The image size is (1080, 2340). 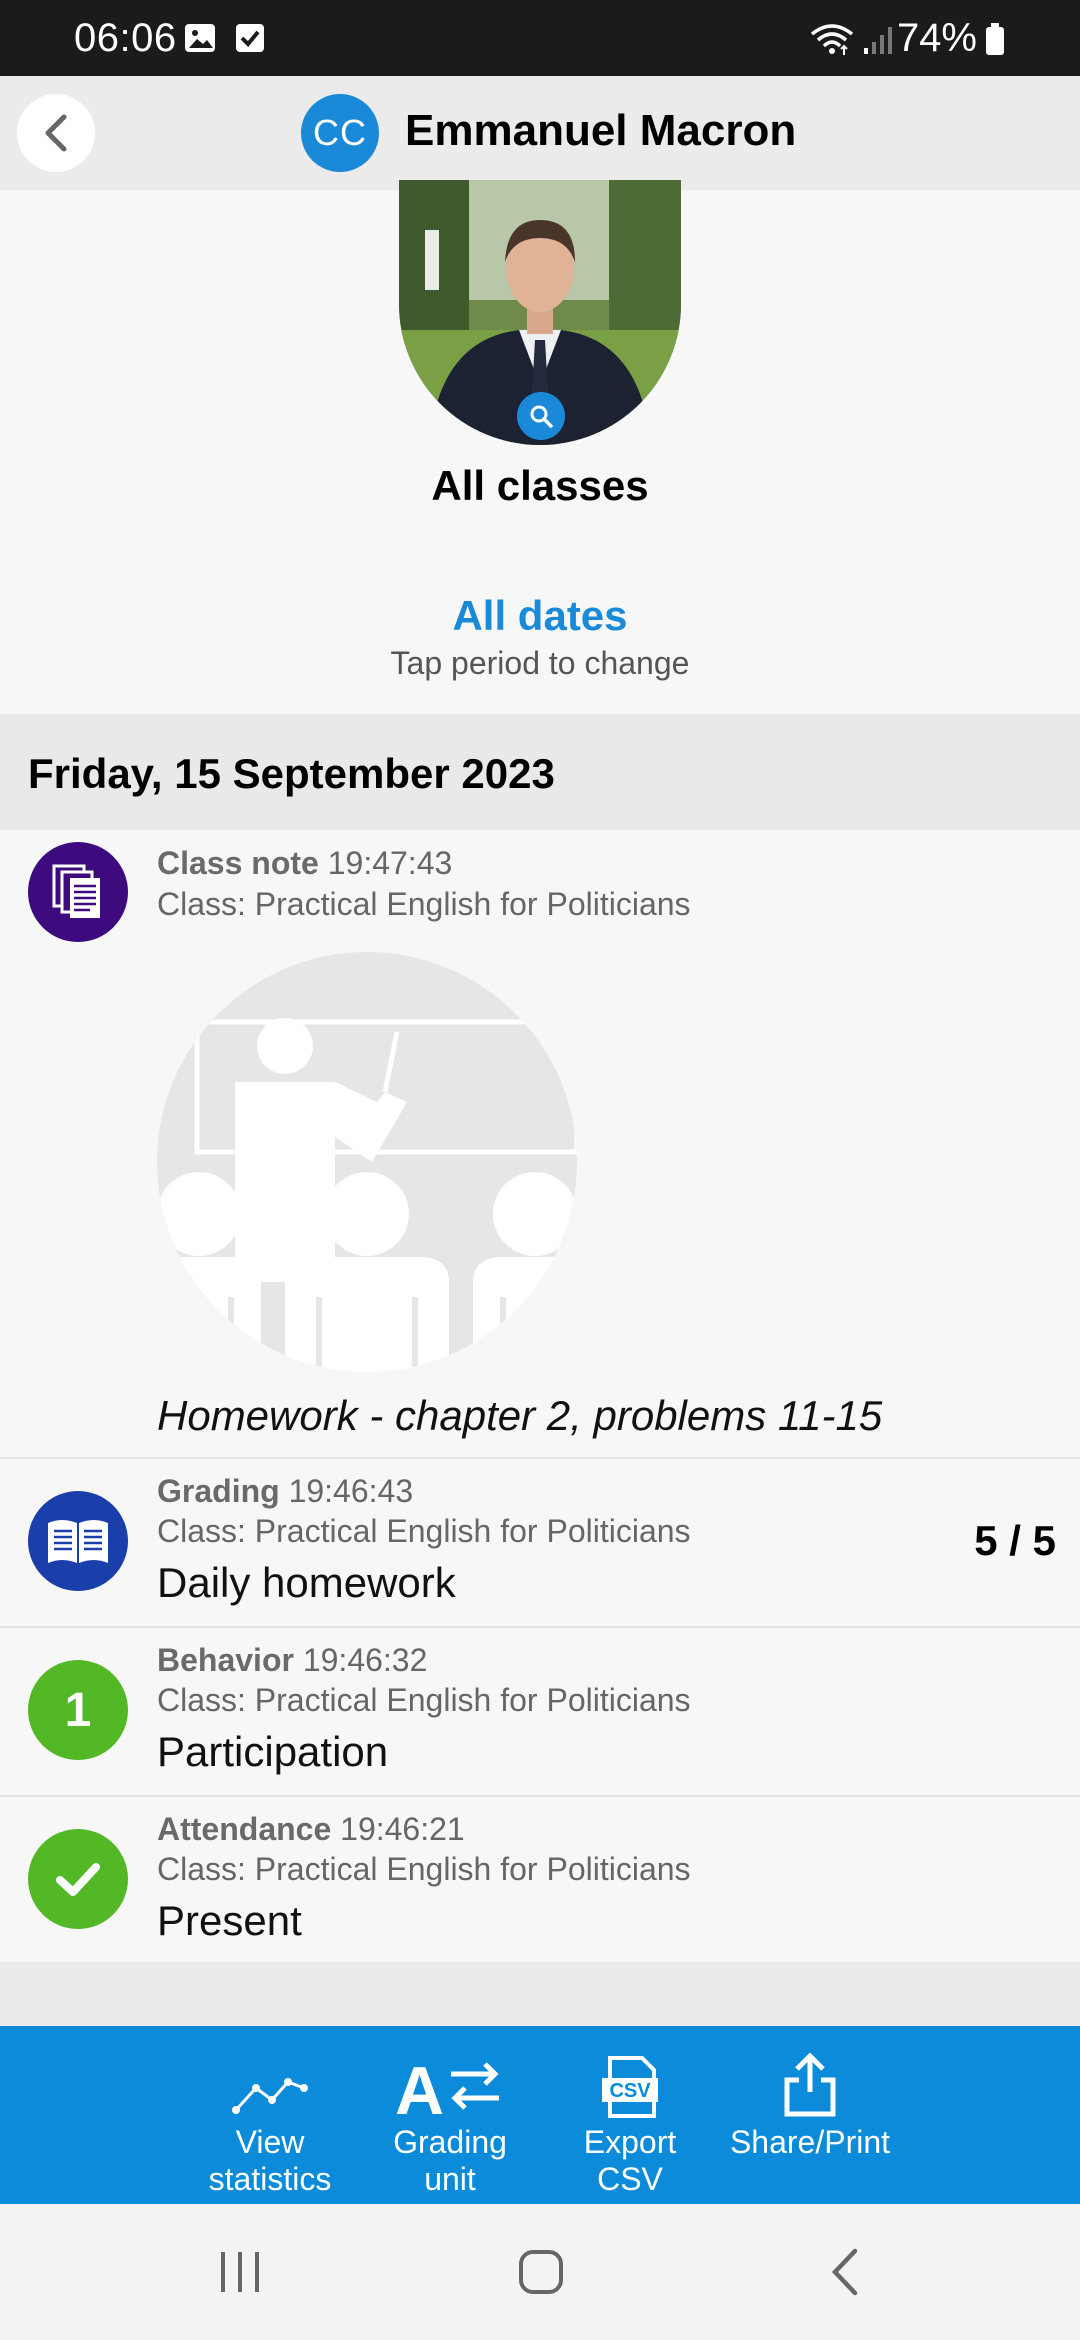 I want to click on home-button, so click(x=541, y=2272).